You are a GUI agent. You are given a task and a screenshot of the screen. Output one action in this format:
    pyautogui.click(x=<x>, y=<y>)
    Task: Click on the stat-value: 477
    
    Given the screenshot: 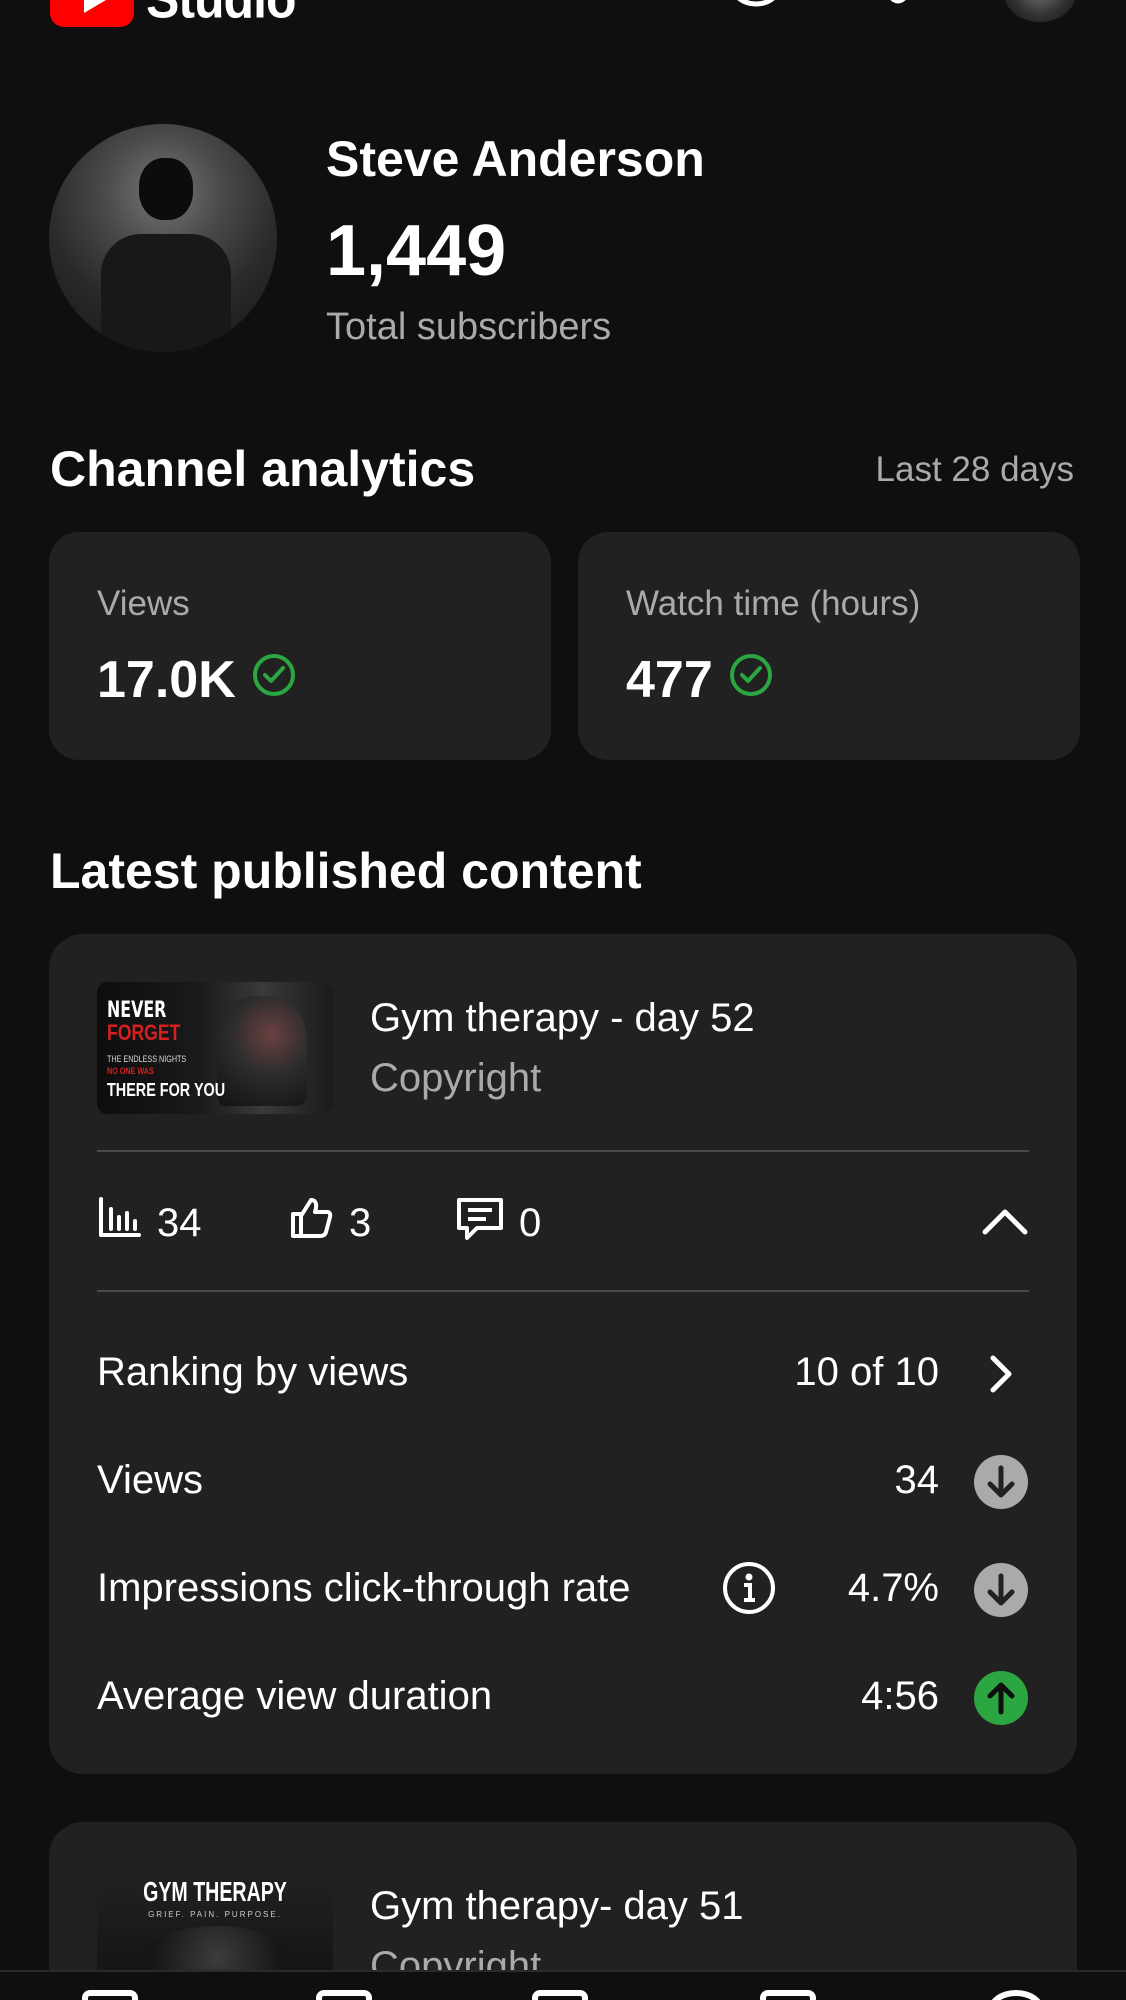 What is the action you would take?
    pyautogui.click(x=699, y=680)
    